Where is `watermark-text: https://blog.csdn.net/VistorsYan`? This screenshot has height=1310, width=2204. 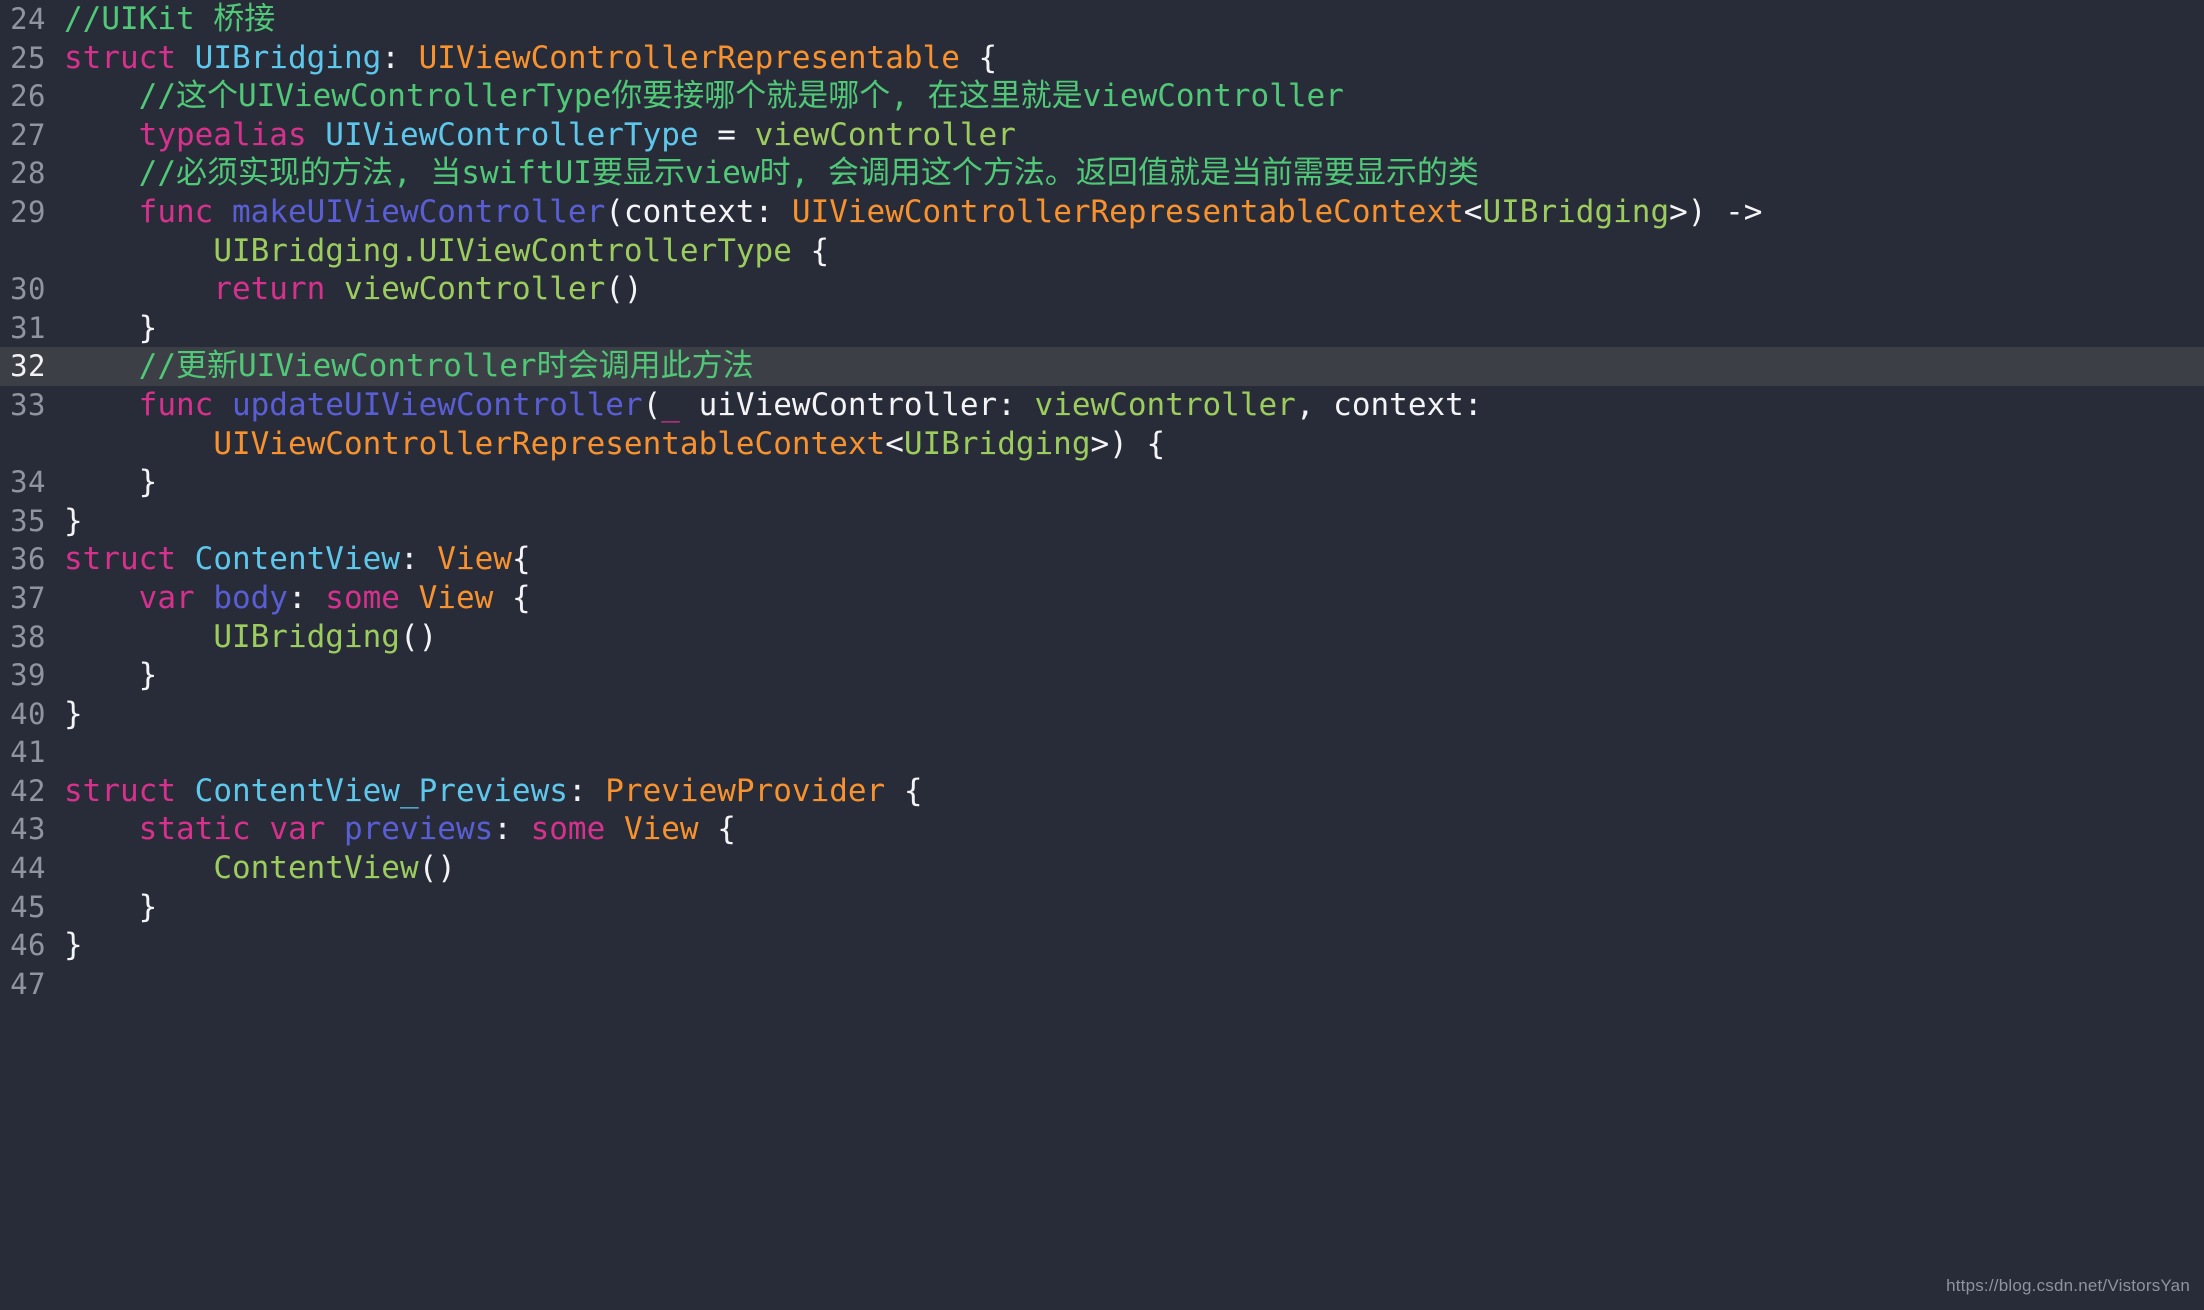 watermark-text: https://blog.csdn.net/VistorsYan is located at coordinates (2068, 1285).